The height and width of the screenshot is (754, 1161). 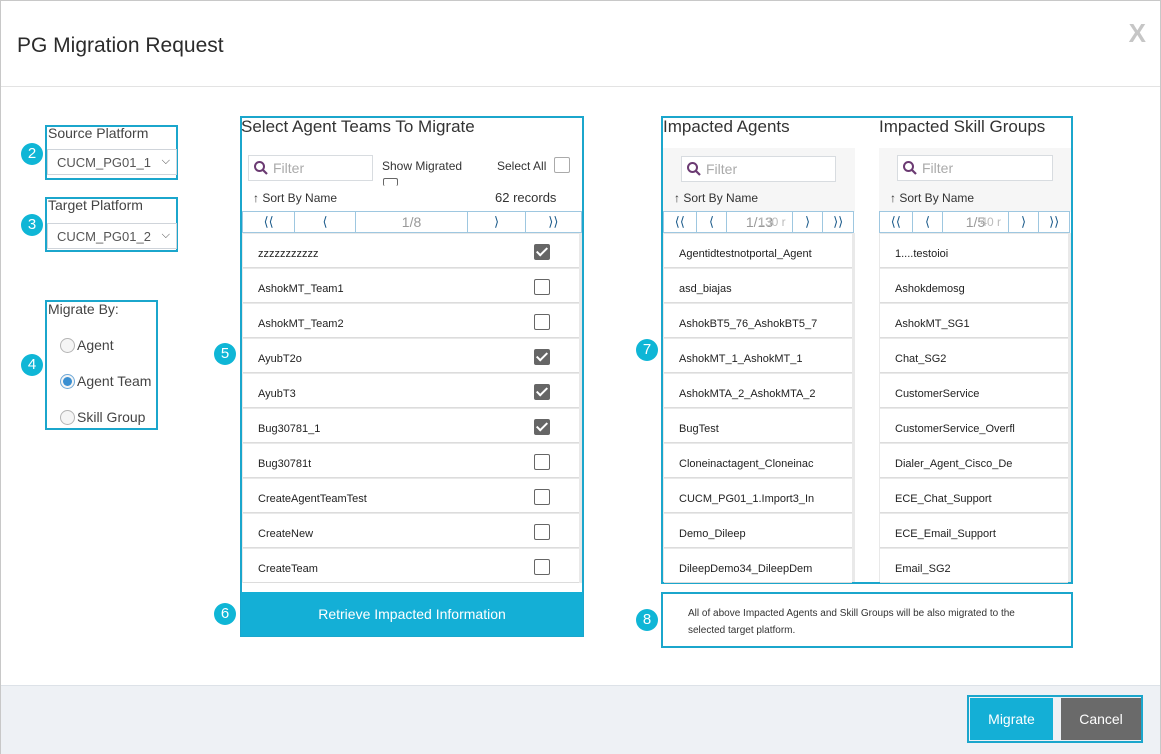 I want to click on radio-agent: Agent, so click(x=87, y=345).